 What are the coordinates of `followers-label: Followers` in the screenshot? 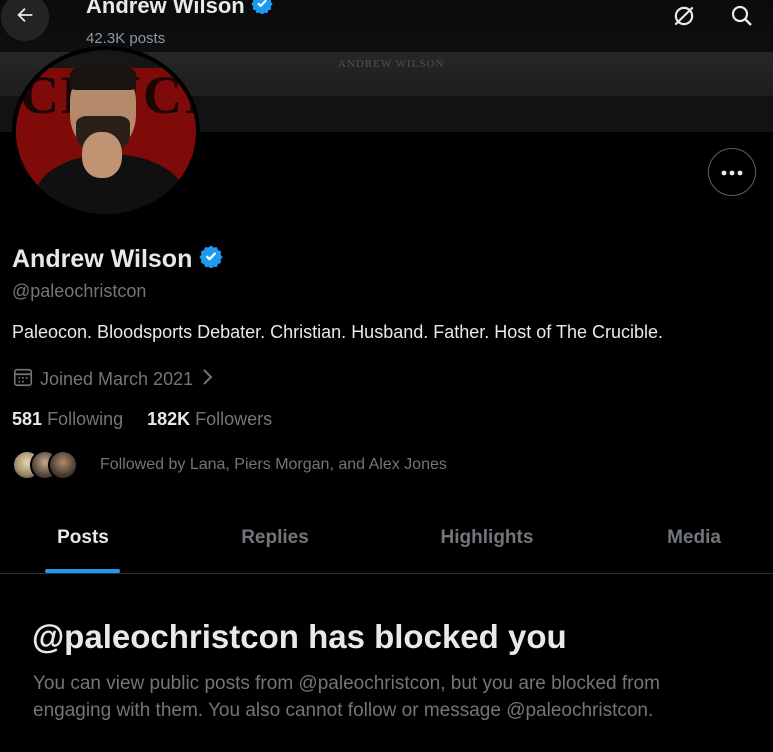 It's located at (234, 419).